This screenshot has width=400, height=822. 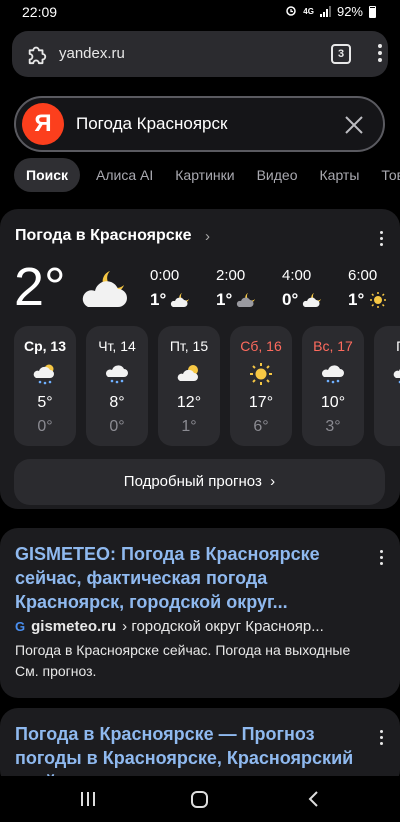 I want to click on day-high: 10°, so click(x=333, y=402).